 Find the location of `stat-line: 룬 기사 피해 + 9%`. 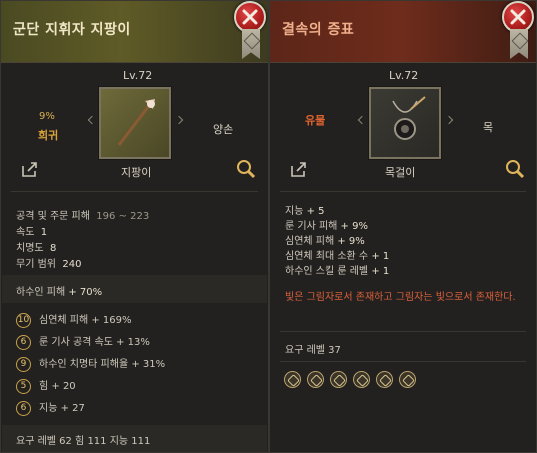

stat-line: 룬 기사 피해 + 9% is located at coordinates (326, 226).